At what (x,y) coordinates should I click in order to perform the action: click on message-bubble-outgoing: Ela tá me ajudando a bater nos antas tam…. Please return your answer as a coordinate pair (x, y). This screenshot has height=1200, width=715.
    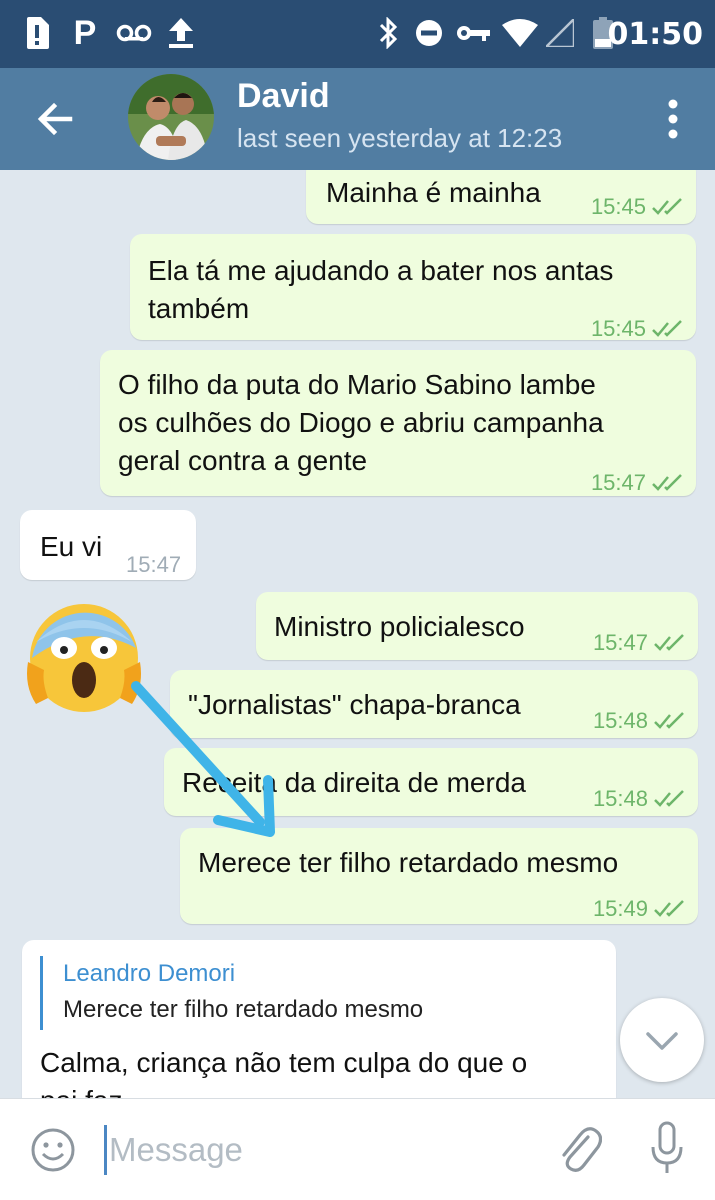
    Looking at the image, I should click on (413, 287).